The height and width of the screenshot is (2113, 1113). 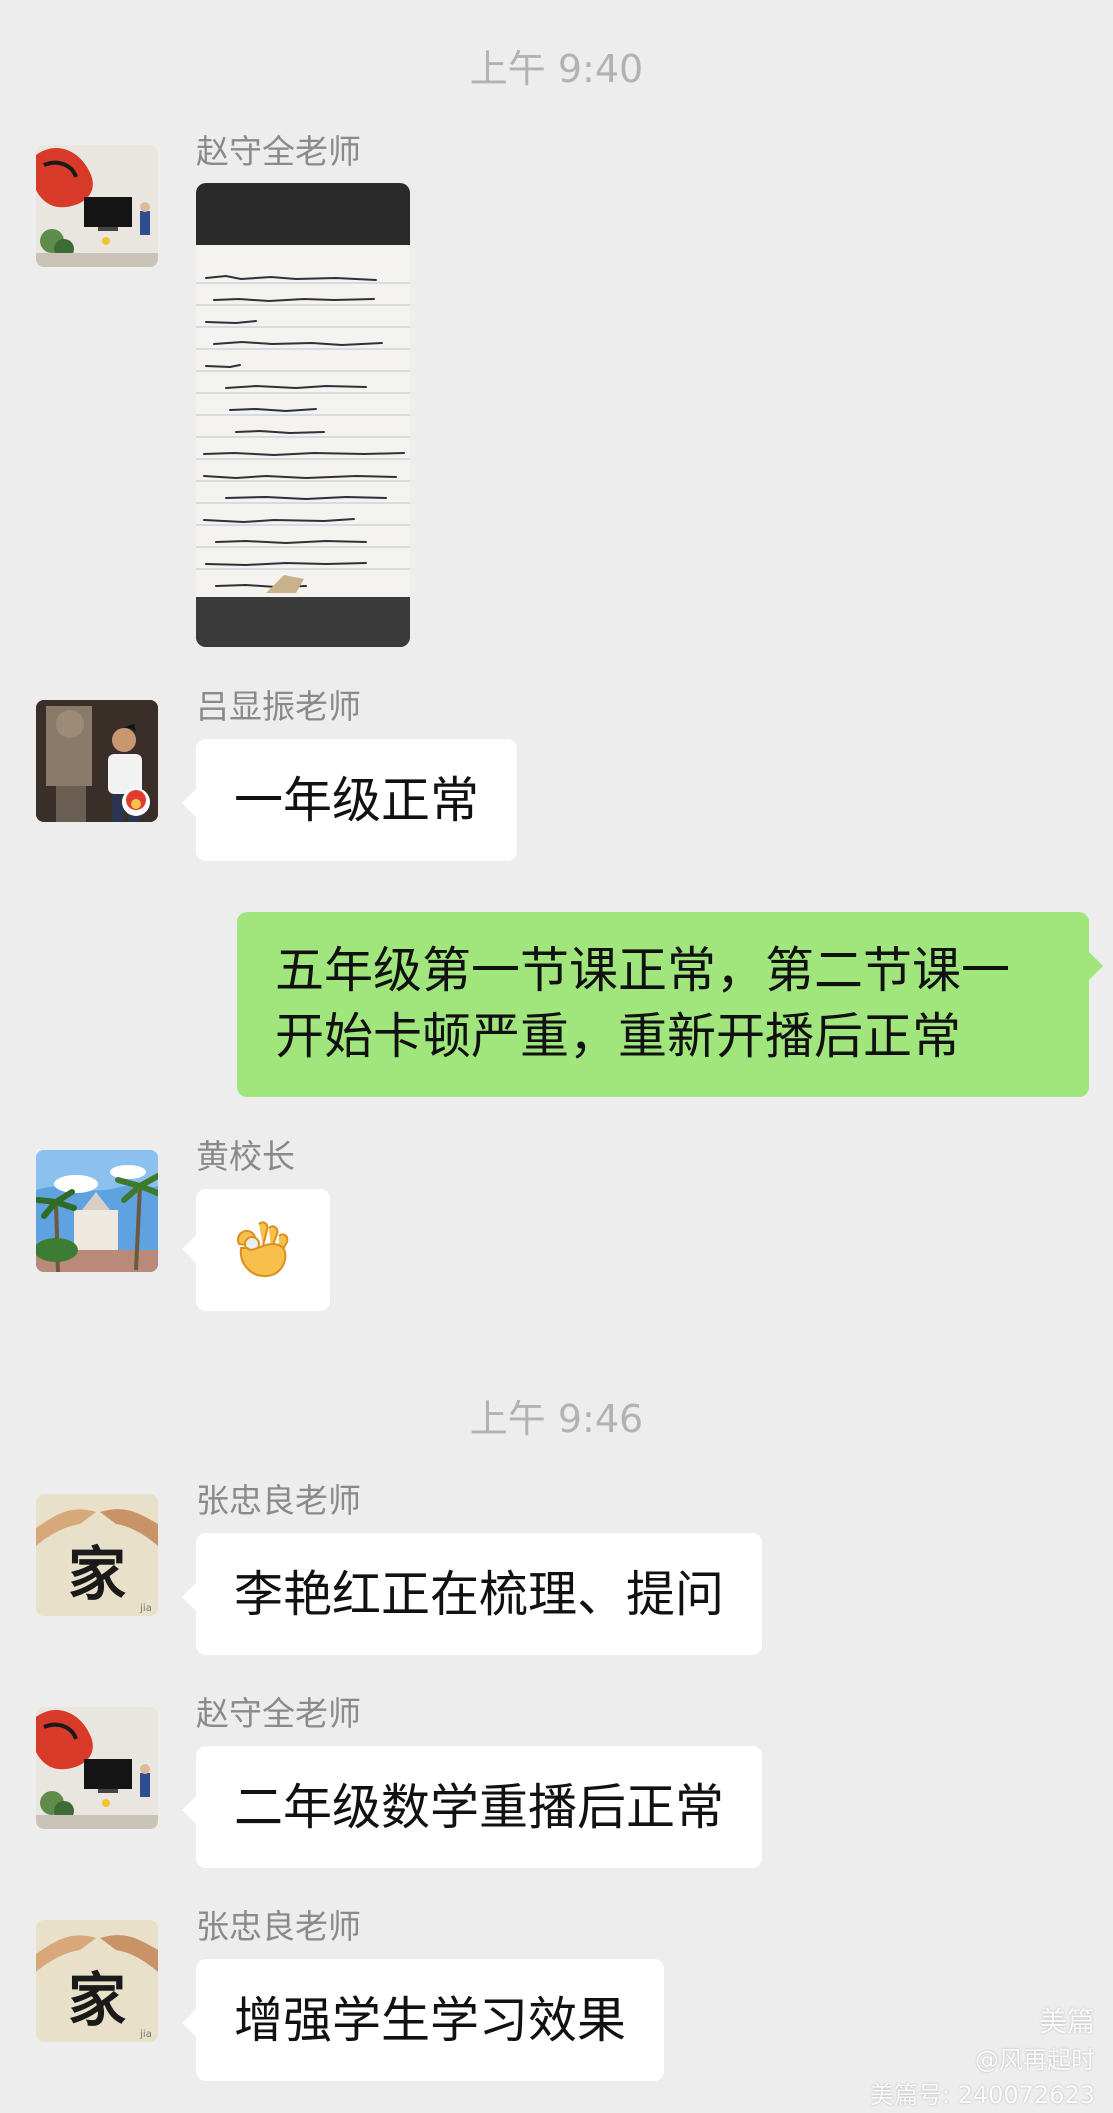 What do you see at coordinates (1066, 2021) in the screenshot?
I see `watermark-brand: 美篇` at bounding box center [1066, 2021].